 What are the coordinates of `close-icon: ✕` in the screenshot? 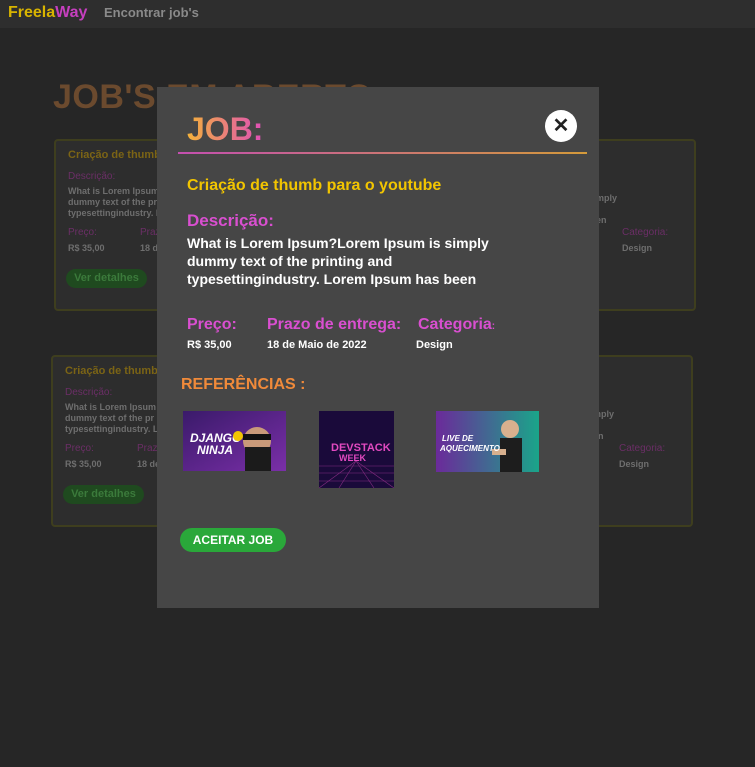 It's located at (561, 126).